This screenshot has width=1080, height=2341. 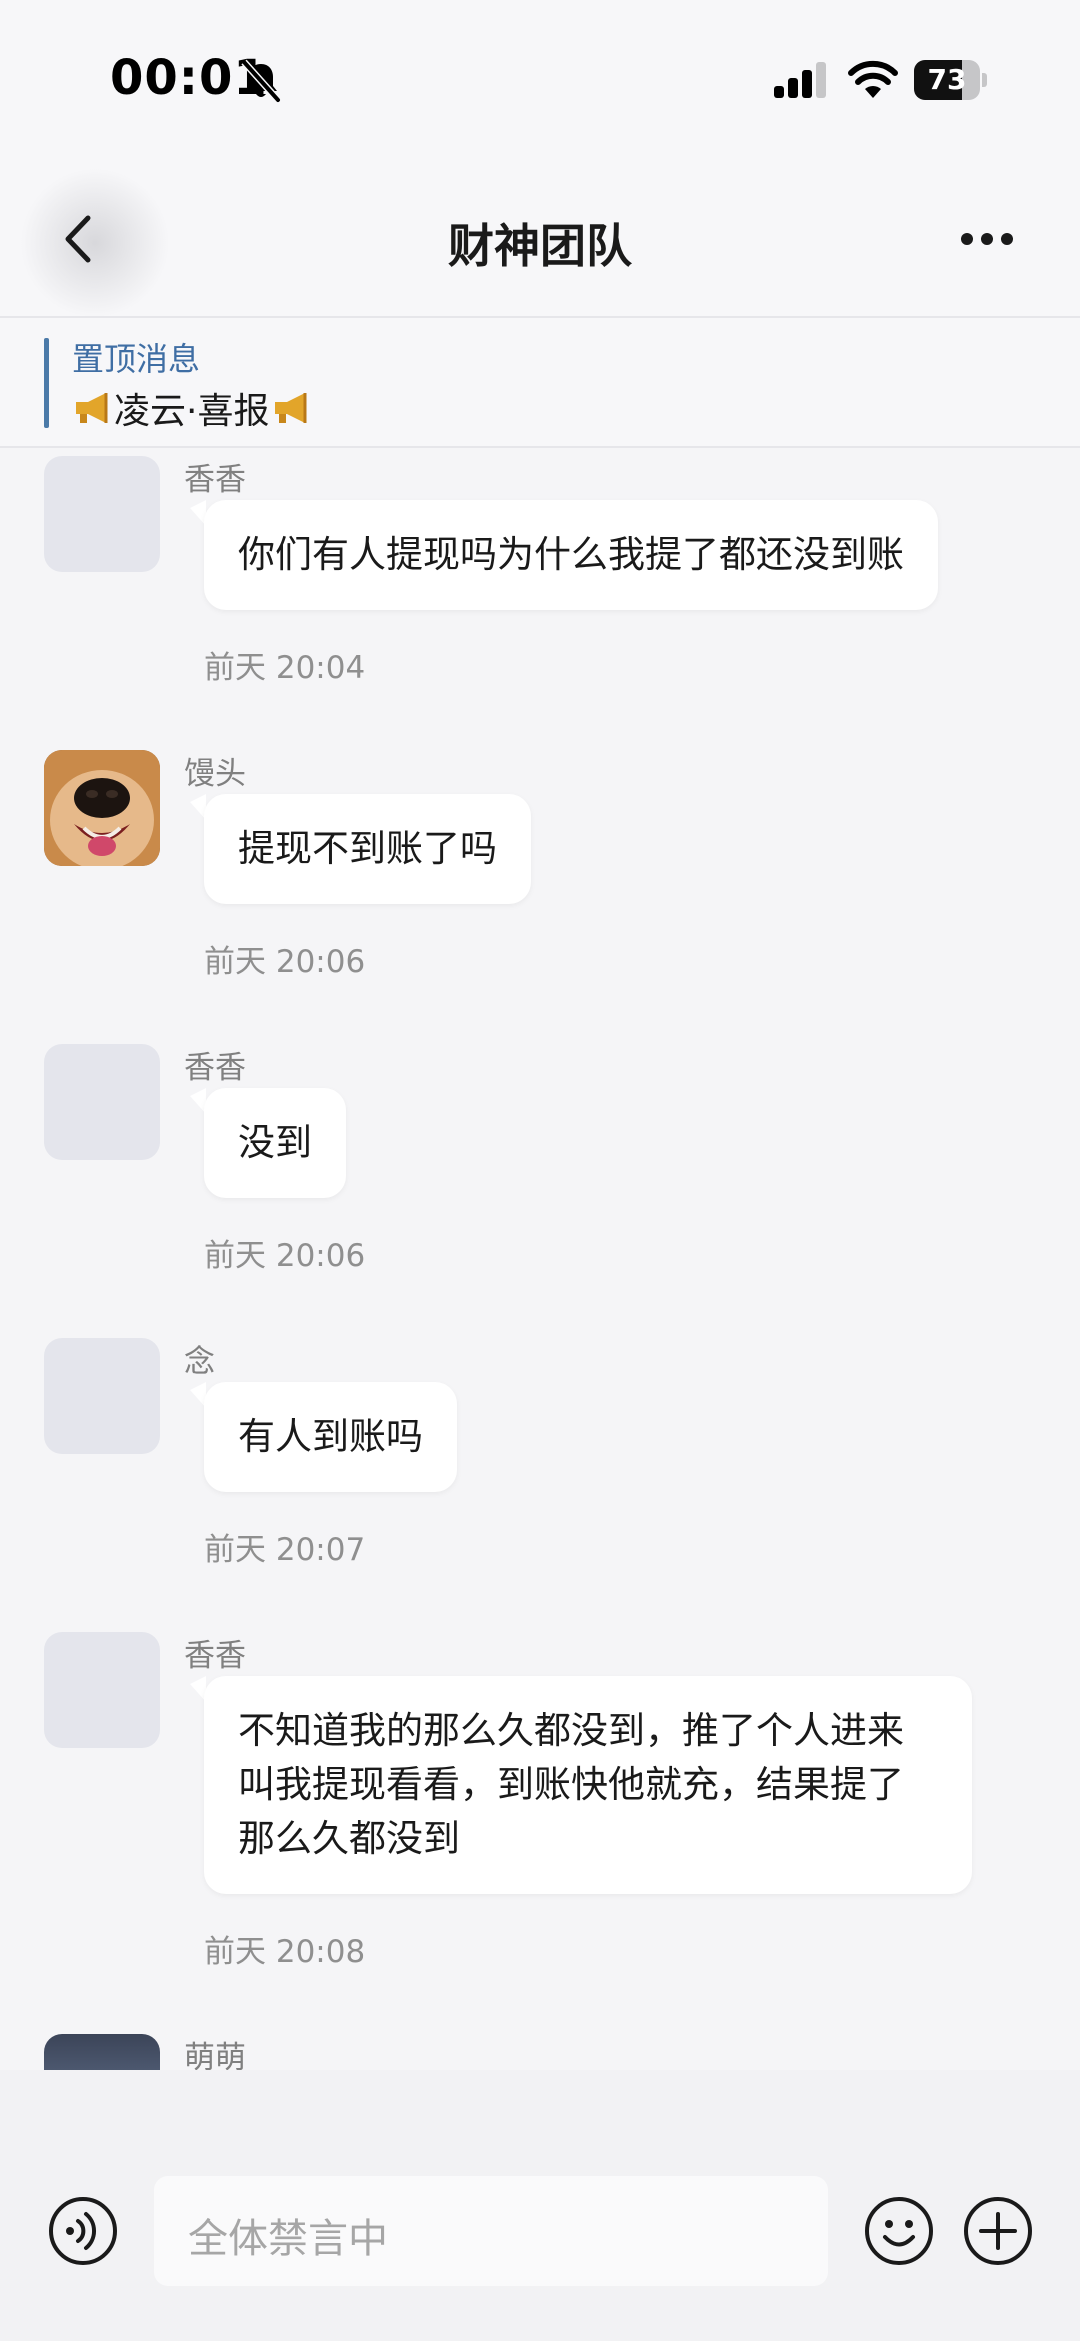 What do you see at coordinates (540, 75) in the screenshot?
I see `status-bar: 00:01 73` at bounding box center [540, 75].